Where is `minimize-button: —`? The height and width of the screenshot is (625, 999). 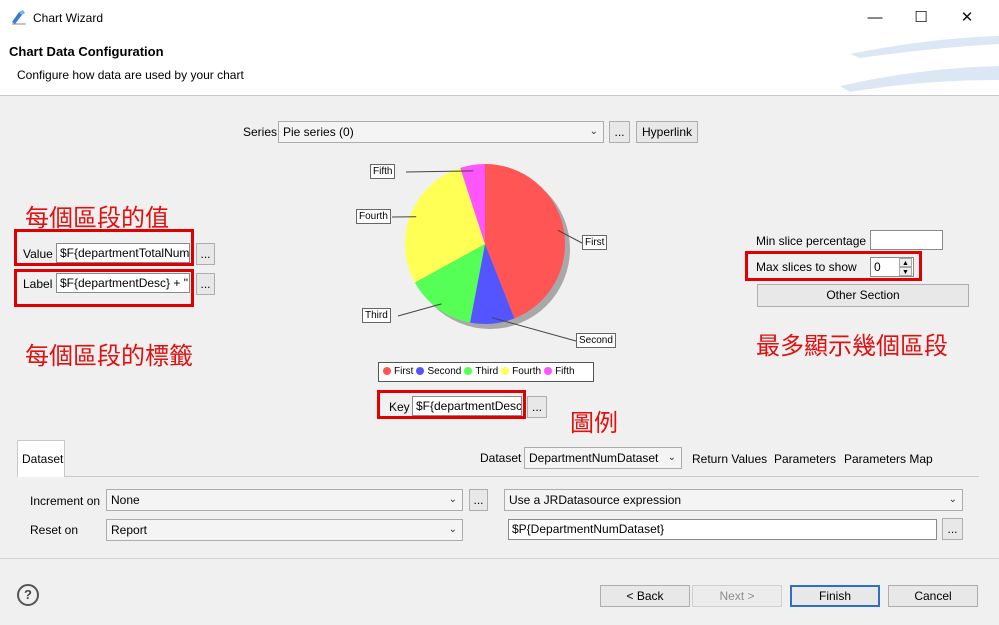 minimize-button: — is located at coordinates (875, 18).